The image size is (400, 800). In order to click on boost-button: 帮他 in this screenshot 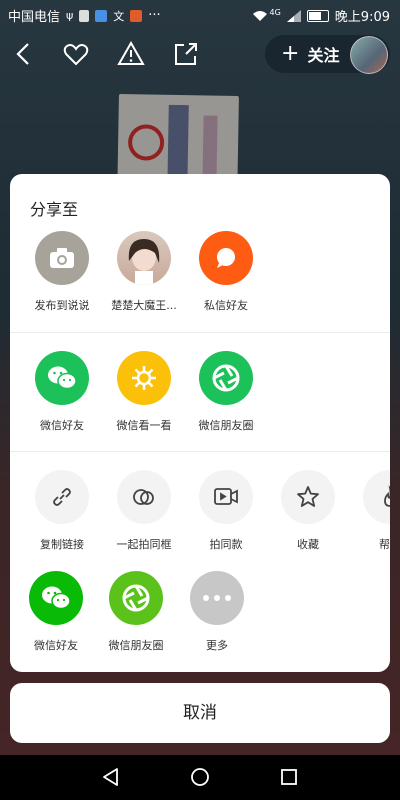, I will do `click(369, 511)`.